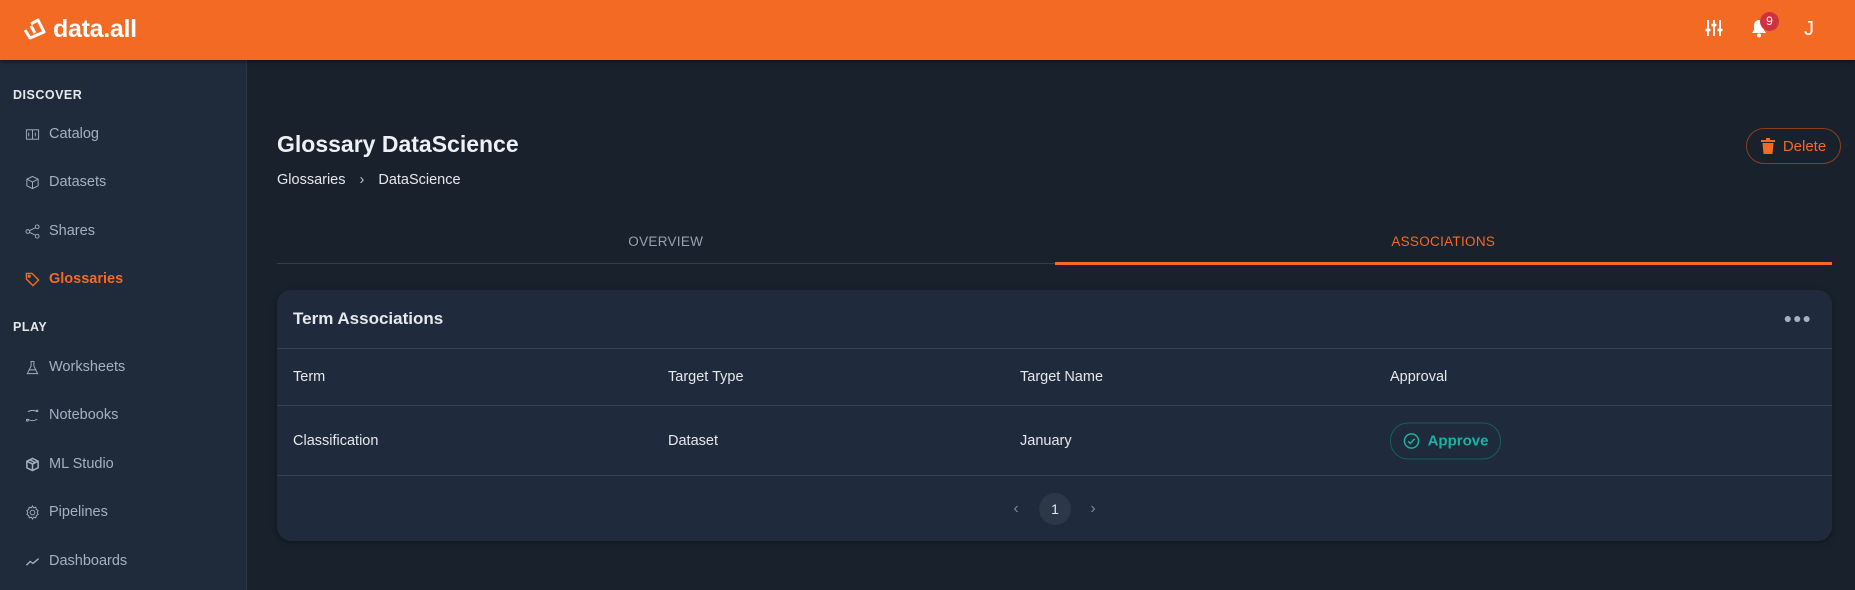  Describe the element at coordinates (1767, 146) in the screenshot. I see `trash-icon` at that location.